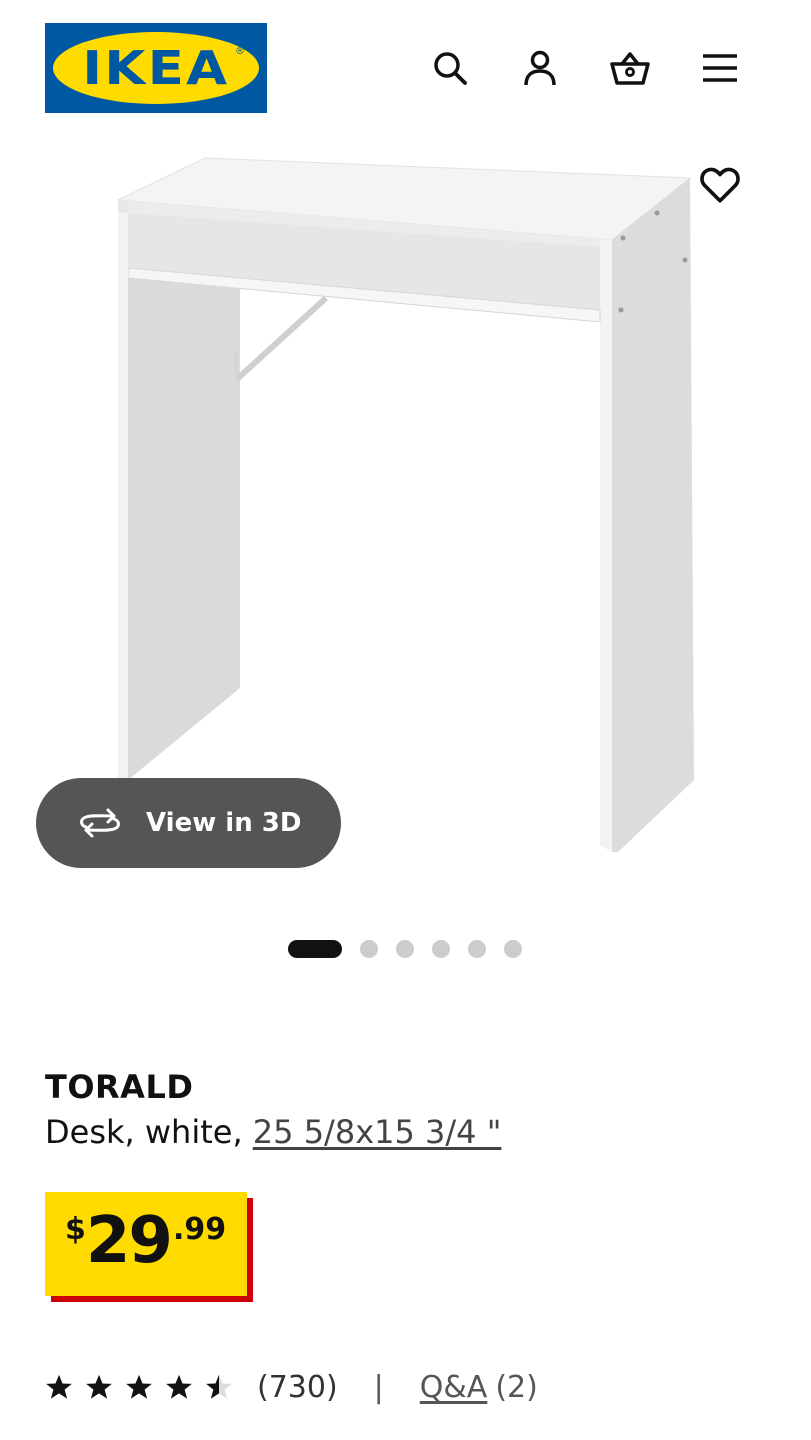 Image resolution: width=811 pixels, height=1440 pixels. What do you see at coordinates (219, 1386) in the screenshot?
I see `star-half-icon` at bounding box center [219, 1386].